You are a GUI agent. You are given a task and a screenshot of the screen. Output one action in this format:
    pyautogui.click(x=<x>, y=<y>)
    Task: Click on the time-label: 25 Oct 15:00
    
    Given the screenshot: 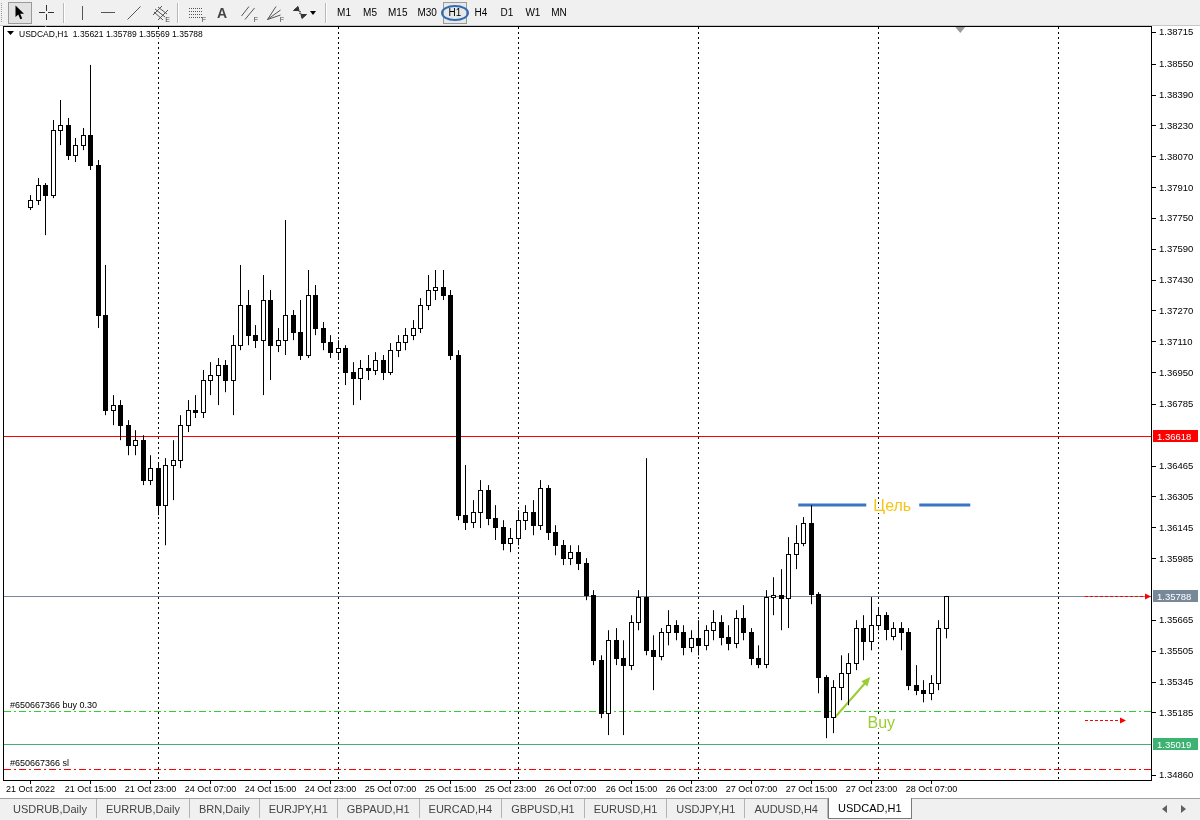 What is the action you would take?
    pyautogui.click(x=450, y=789)
    